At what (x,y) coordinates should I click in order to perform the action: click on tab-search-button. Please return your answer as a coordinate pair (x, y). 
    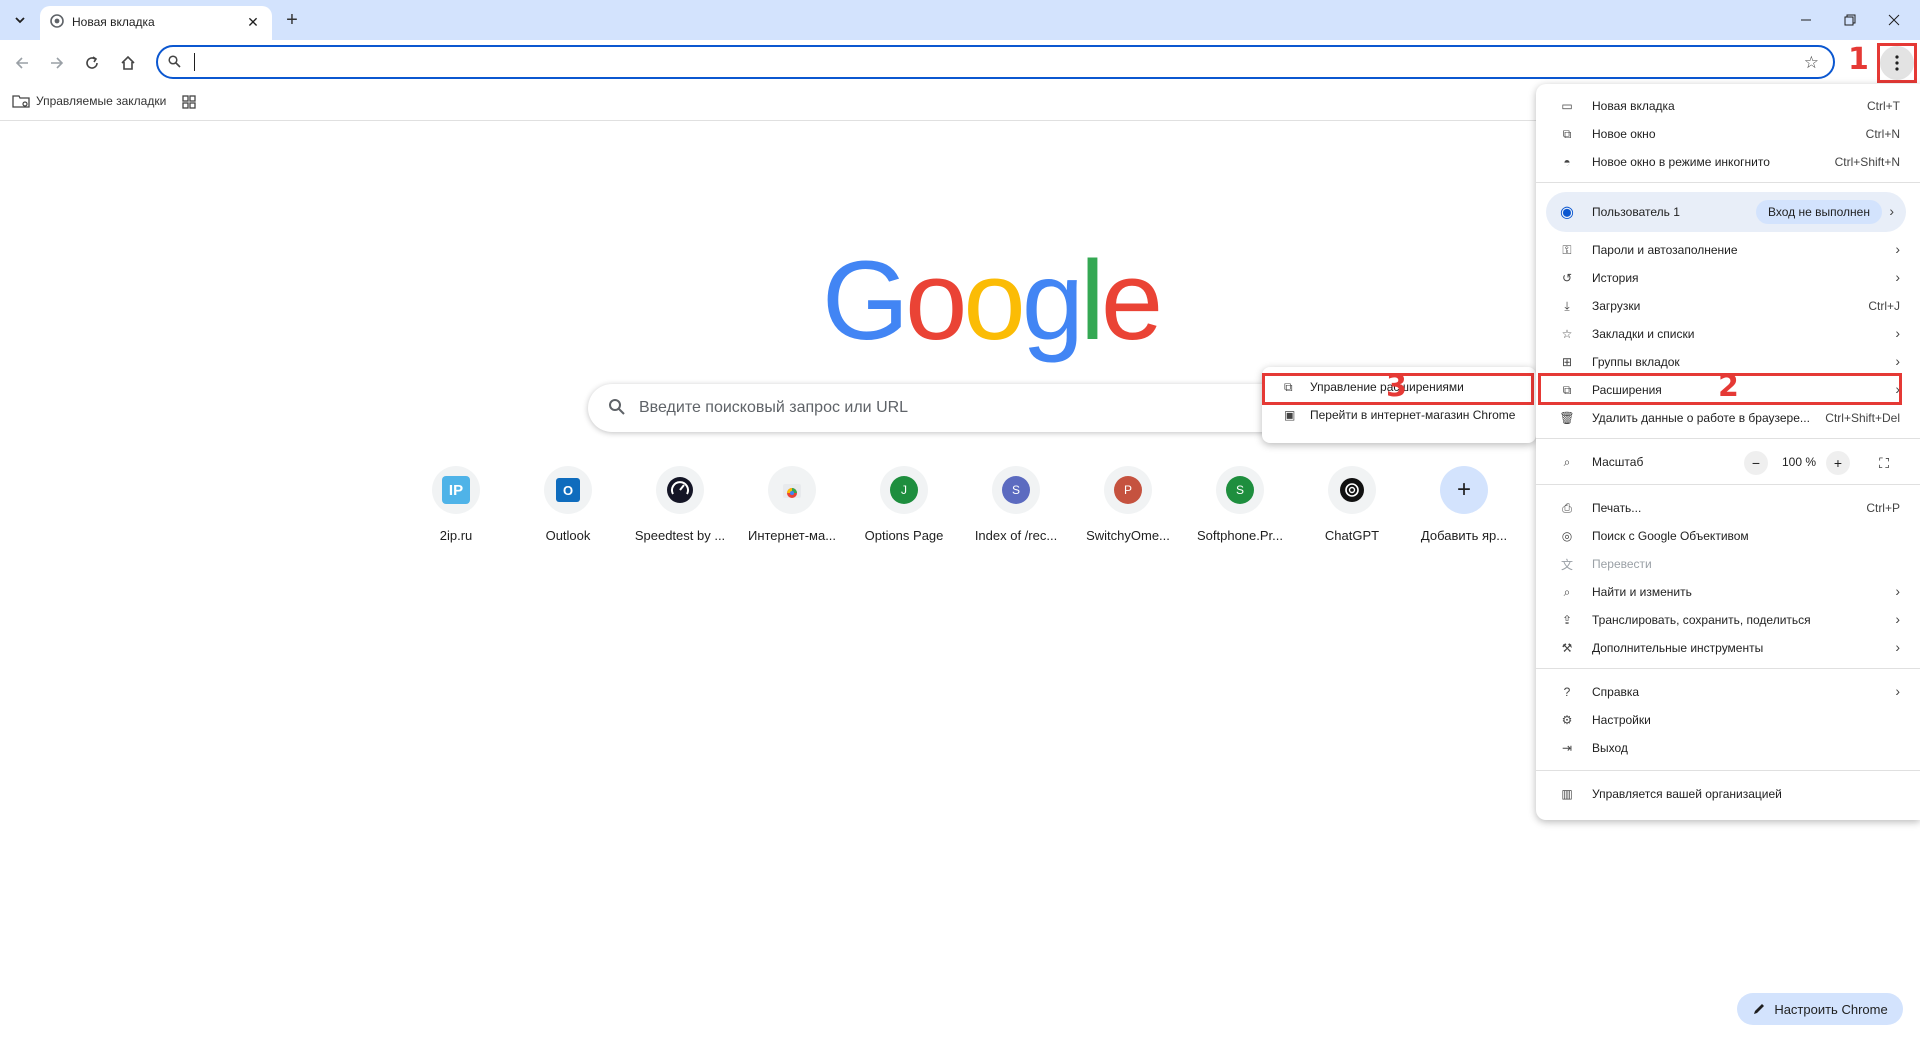
    Looking at the image, I should click on (20, 20).